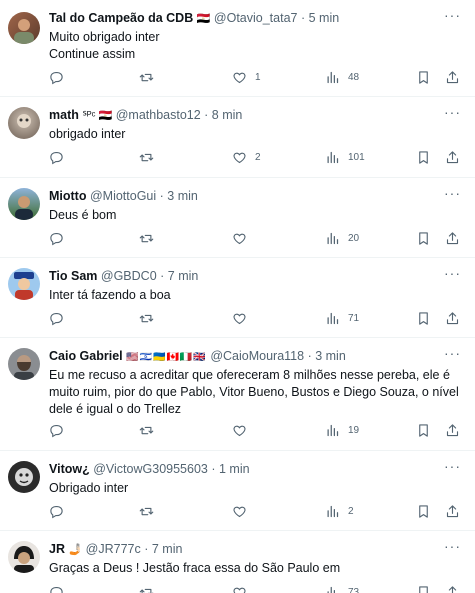 The height and width of the screenshot is (593, 475). Describe the element at coordinates (354, 590) in the screenshot. I see `views-count: 73` at that location.